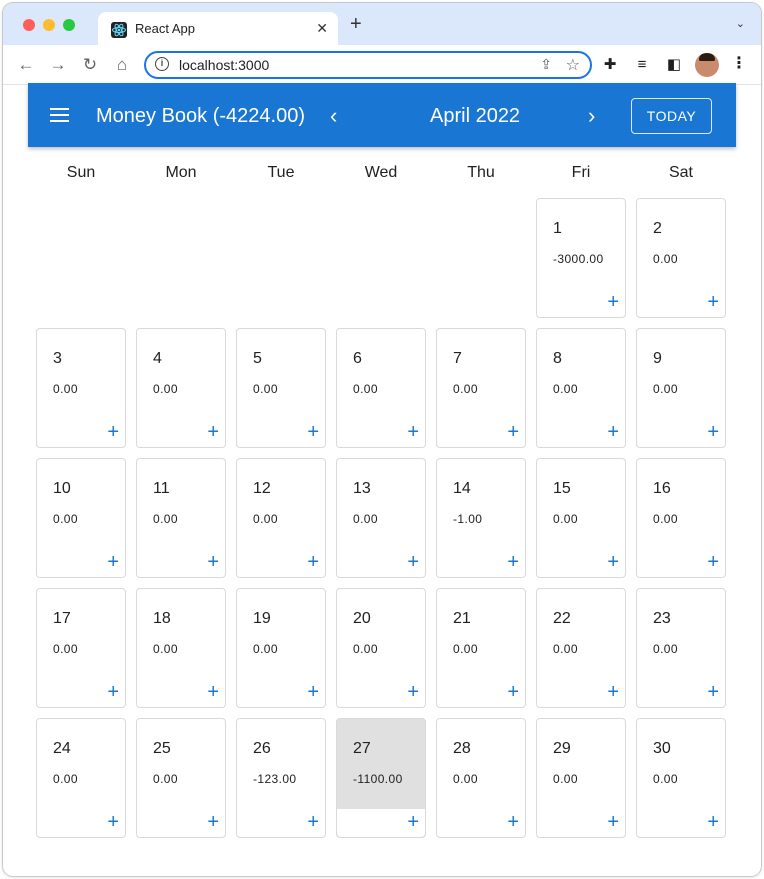  Describe the element at coordinates (381, 388) in the screenshot. I see `day-cell: 6 0.00 +` at that location.